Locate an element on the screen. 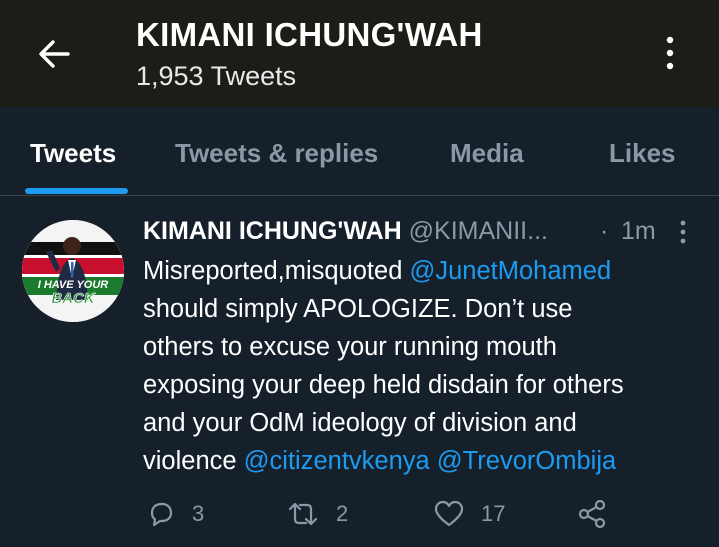 The width and height of the screenshot is (719, 547). retweet-button: 2 is located at coordinates (317, 514).